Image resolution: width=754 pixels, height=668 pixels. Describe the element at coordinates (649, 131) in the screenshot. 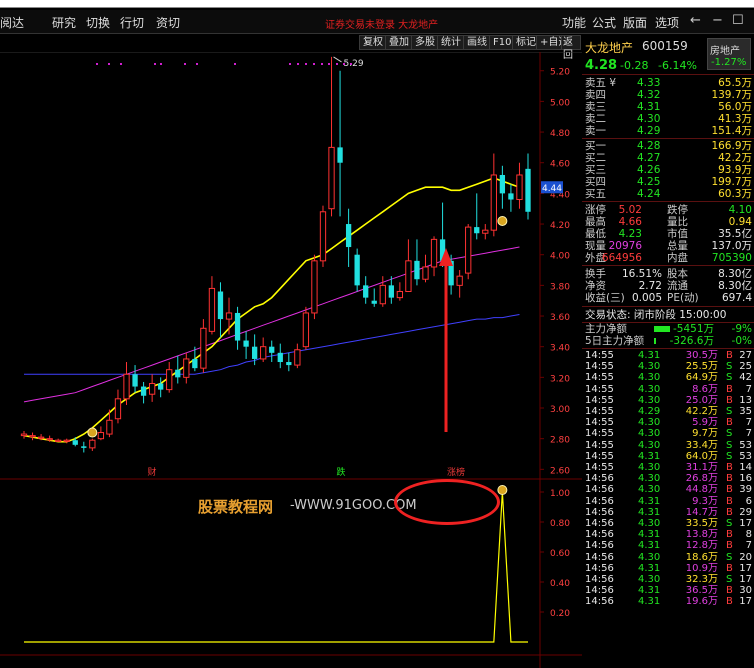

I see `sell-level-price: 4.29` at that location.